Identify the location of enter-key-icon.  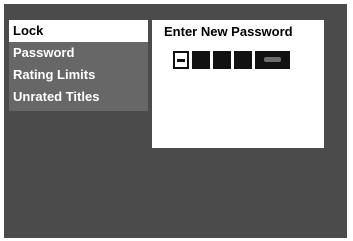
(272, 59).